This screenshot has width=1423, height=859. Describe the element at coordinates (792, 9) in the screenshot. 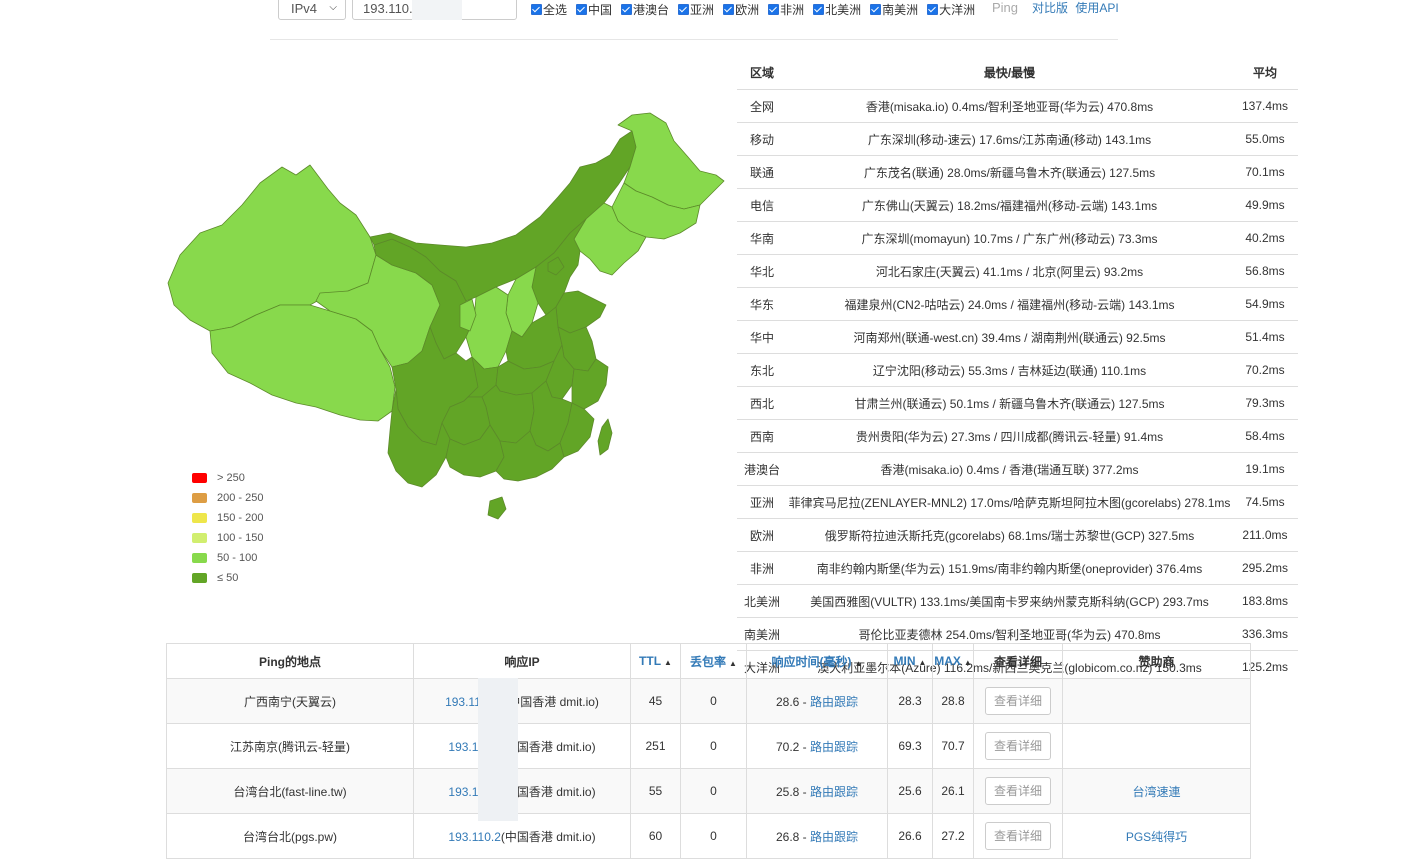

I see `checkbox-label: 非洲` at that location.